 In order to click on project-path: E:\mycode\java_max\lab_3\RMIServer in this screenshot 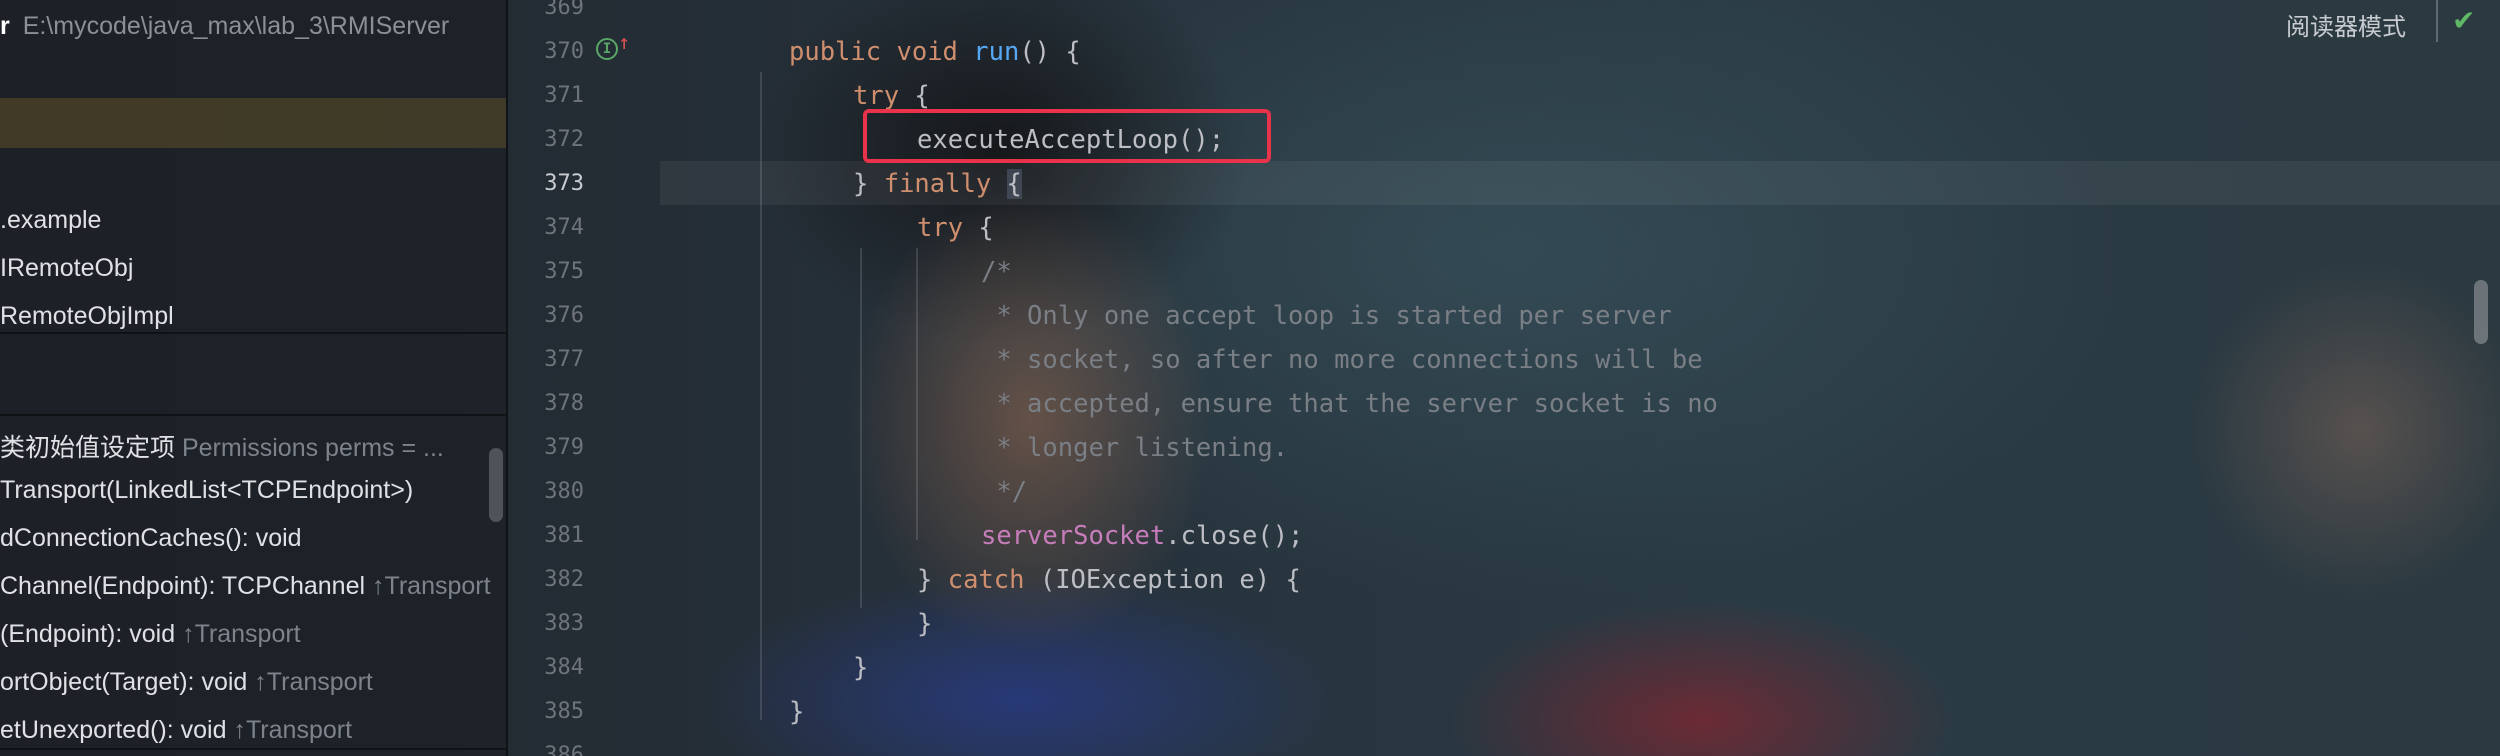, I will do `click(236, 26)`.